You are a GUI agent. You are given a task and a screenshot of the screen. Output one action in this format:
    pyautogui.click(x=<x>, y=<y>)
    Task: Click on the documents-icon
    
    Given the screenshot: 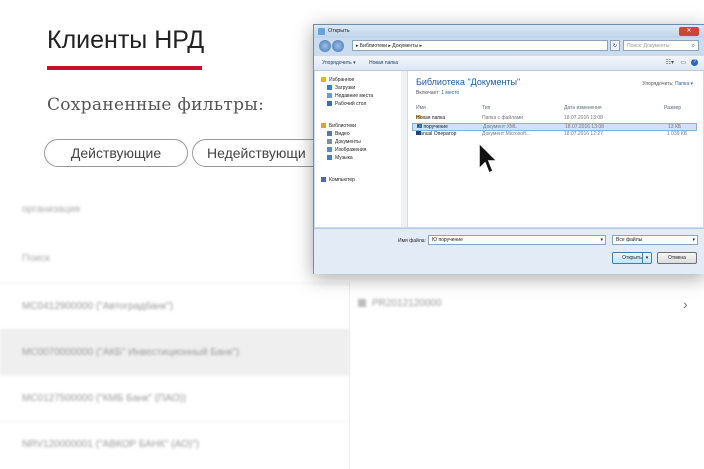 What is the action you would take?
    pyautogui.click(x=329, y=142)
    